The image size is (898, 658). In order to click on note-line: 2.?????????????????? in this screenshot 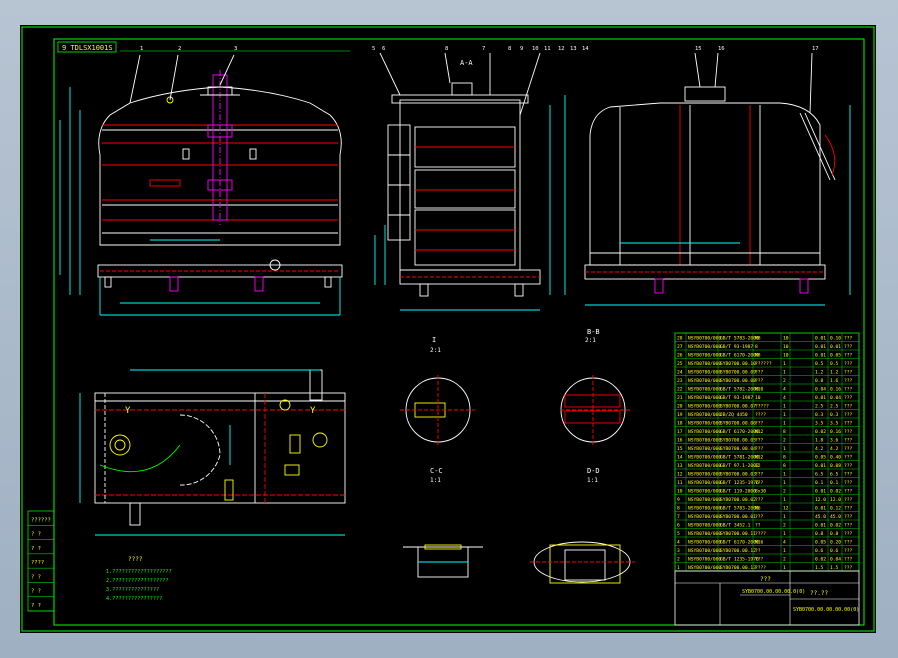, I will do `click(137, 581)`.